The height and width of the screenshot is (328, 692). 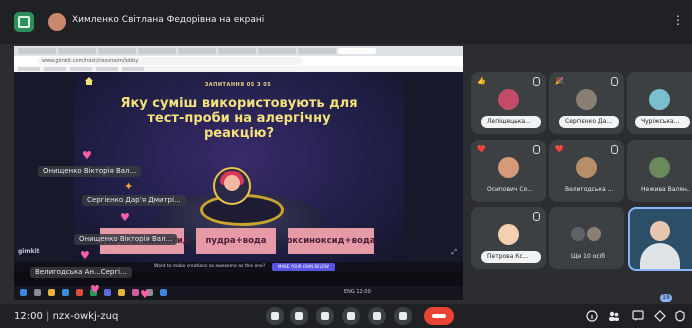 I want to click on party-reaction-icon: ✦, so click(x=129, y=186).